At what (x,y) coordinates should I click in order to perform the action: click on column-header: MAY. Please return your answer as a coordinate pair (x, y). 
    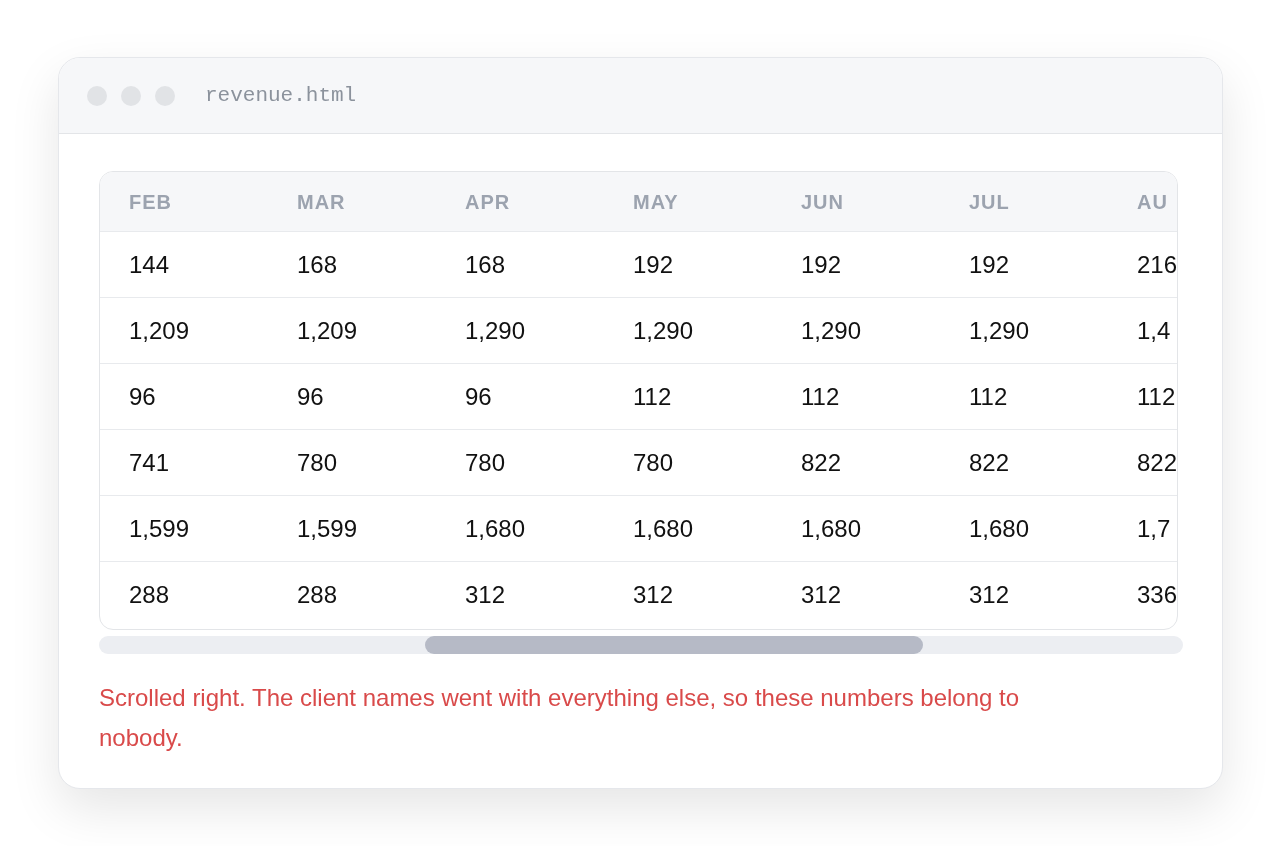
    Looking at the image, I should click on (656, 202).